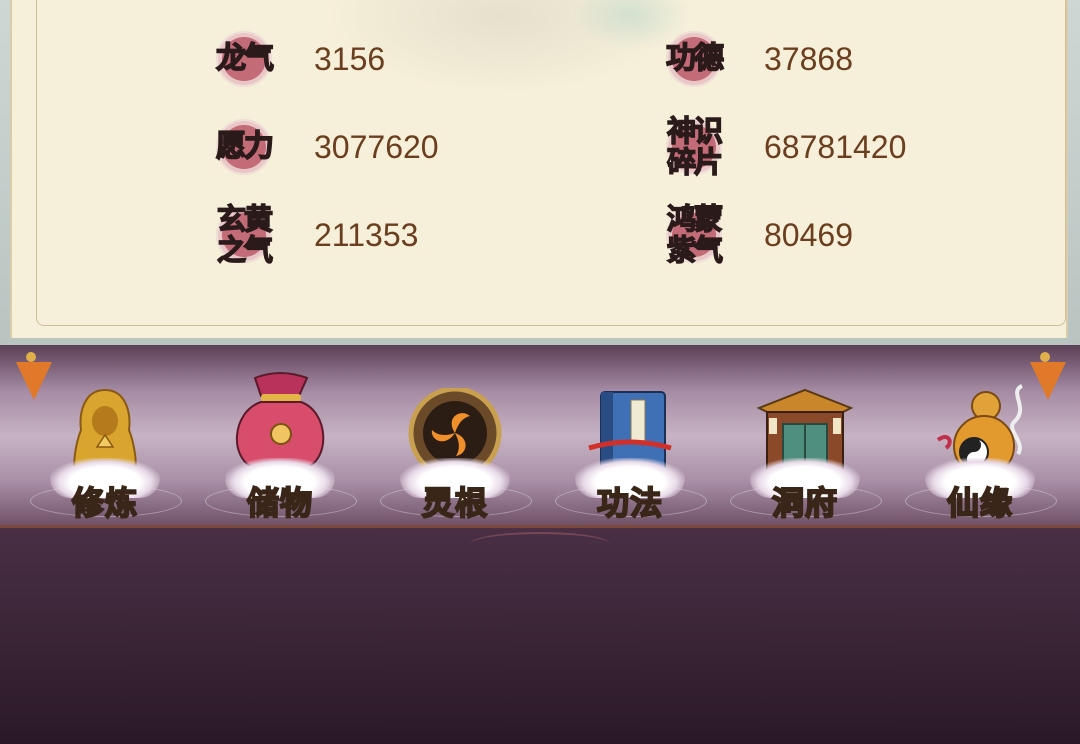 The image size is (1080, 744). What do you see at coordinates (106, 452) in the screenshot?
I see `menu-item-cultivate: 修炼` at bounding box center [106, 452].